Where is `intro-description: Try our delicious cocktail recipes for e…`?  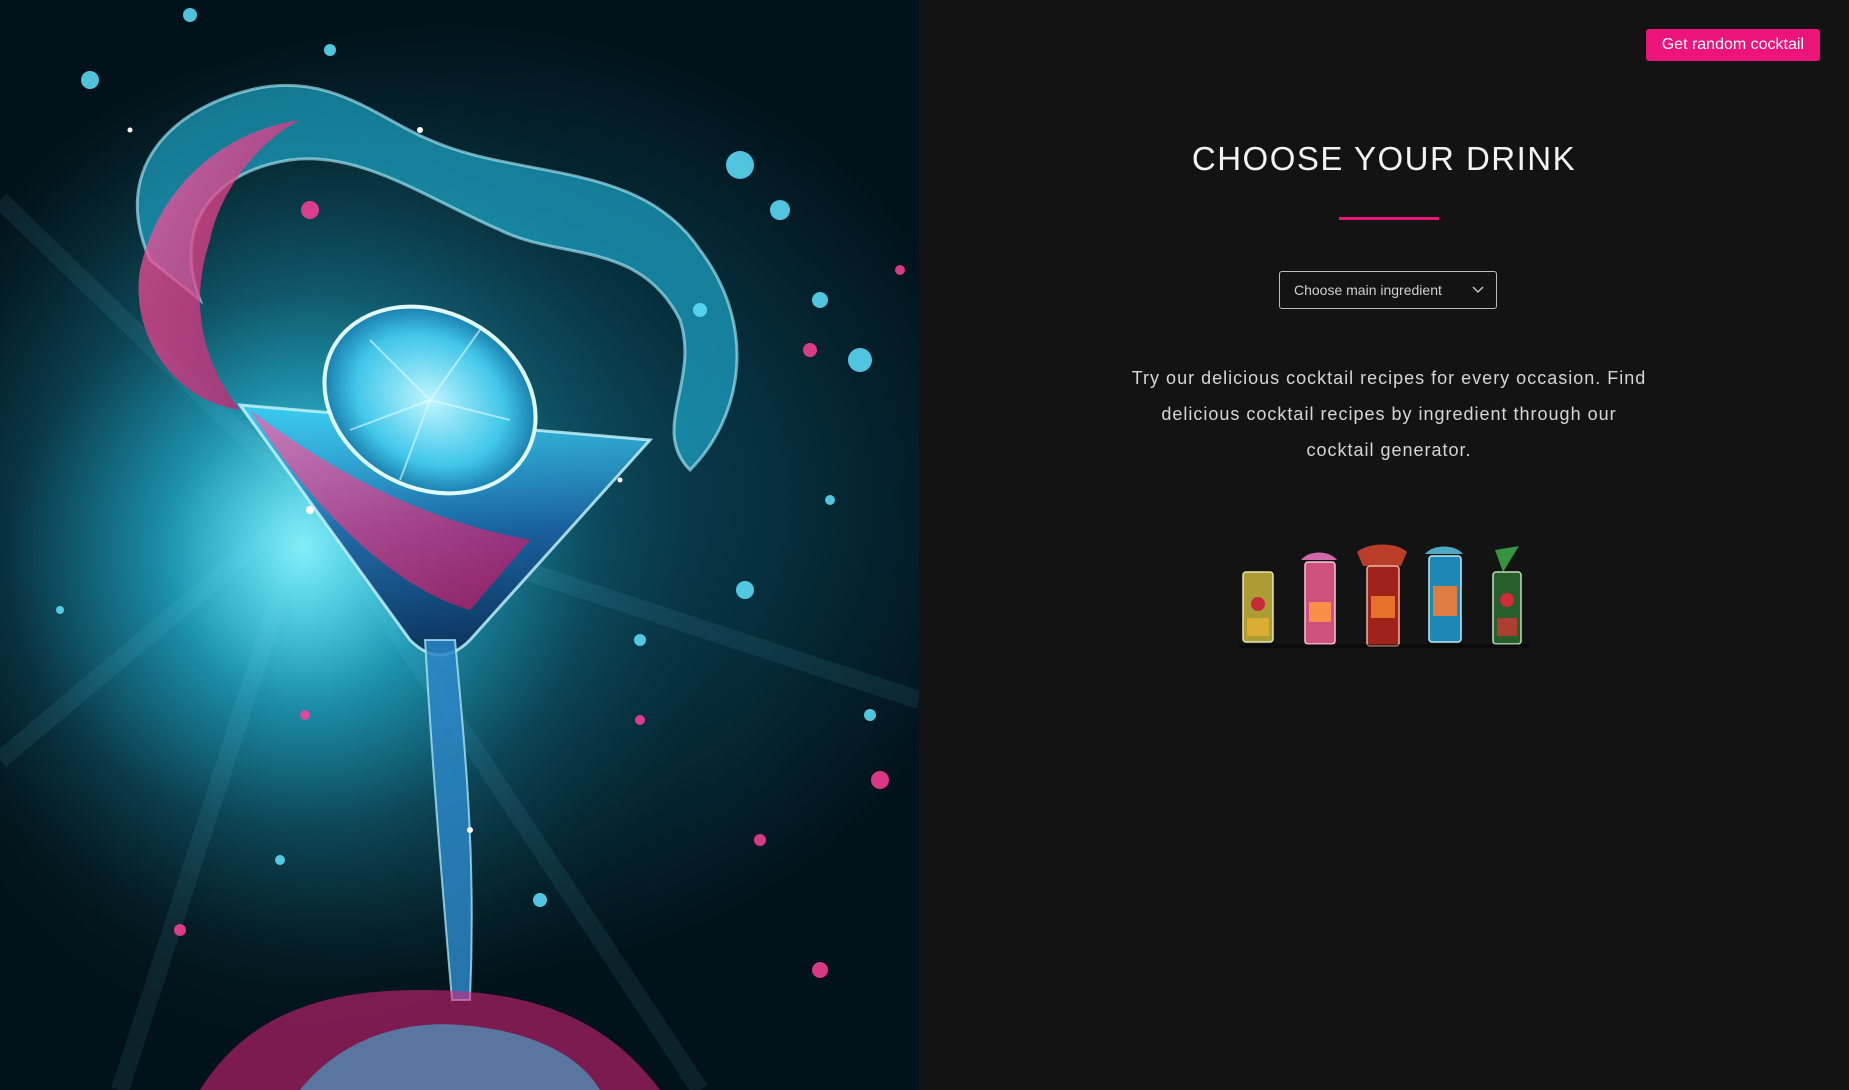
intro-description: Try our delicious cocktail recipes for e… is located at coordinates (1389, 414).